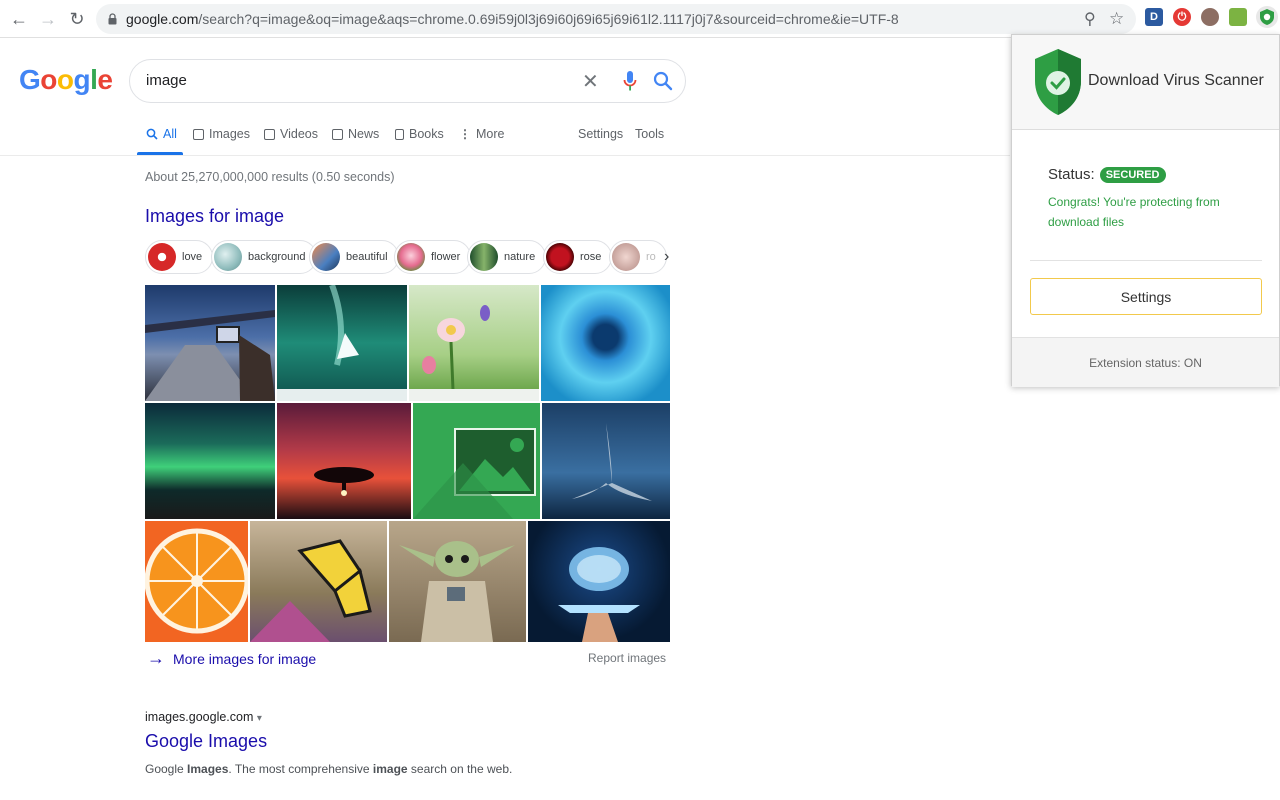  What do you see at coordinates (1132, 174) in the screenshot?
I see `status-badge: SECURED` at bounding box center [1132, 174].